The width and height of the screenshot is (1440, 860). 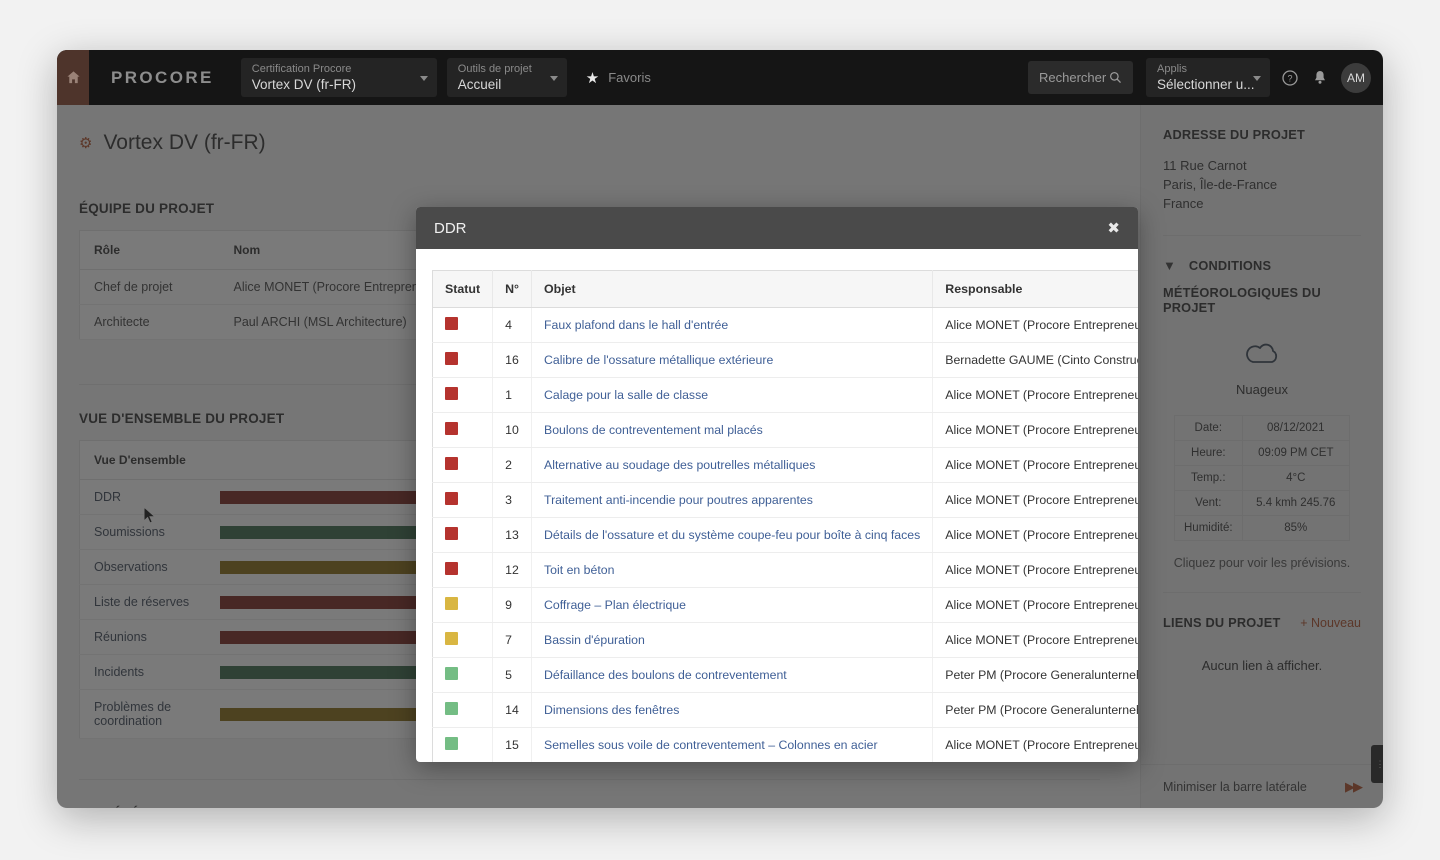 I want to click on ddr-objet-link: Bassin d'épuration, so click(x=594, y=640).